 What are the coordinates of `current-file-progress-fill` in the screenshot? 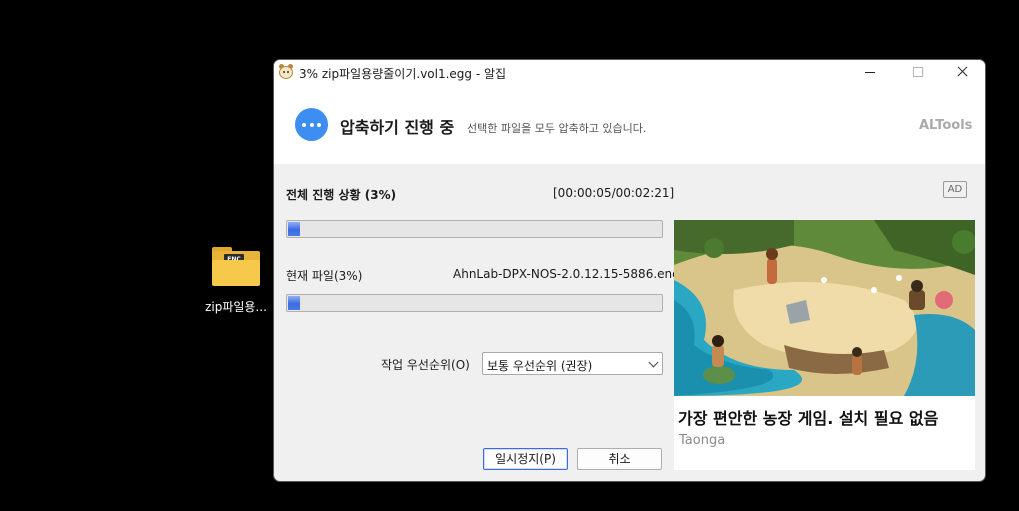 It's located at (294, 303).